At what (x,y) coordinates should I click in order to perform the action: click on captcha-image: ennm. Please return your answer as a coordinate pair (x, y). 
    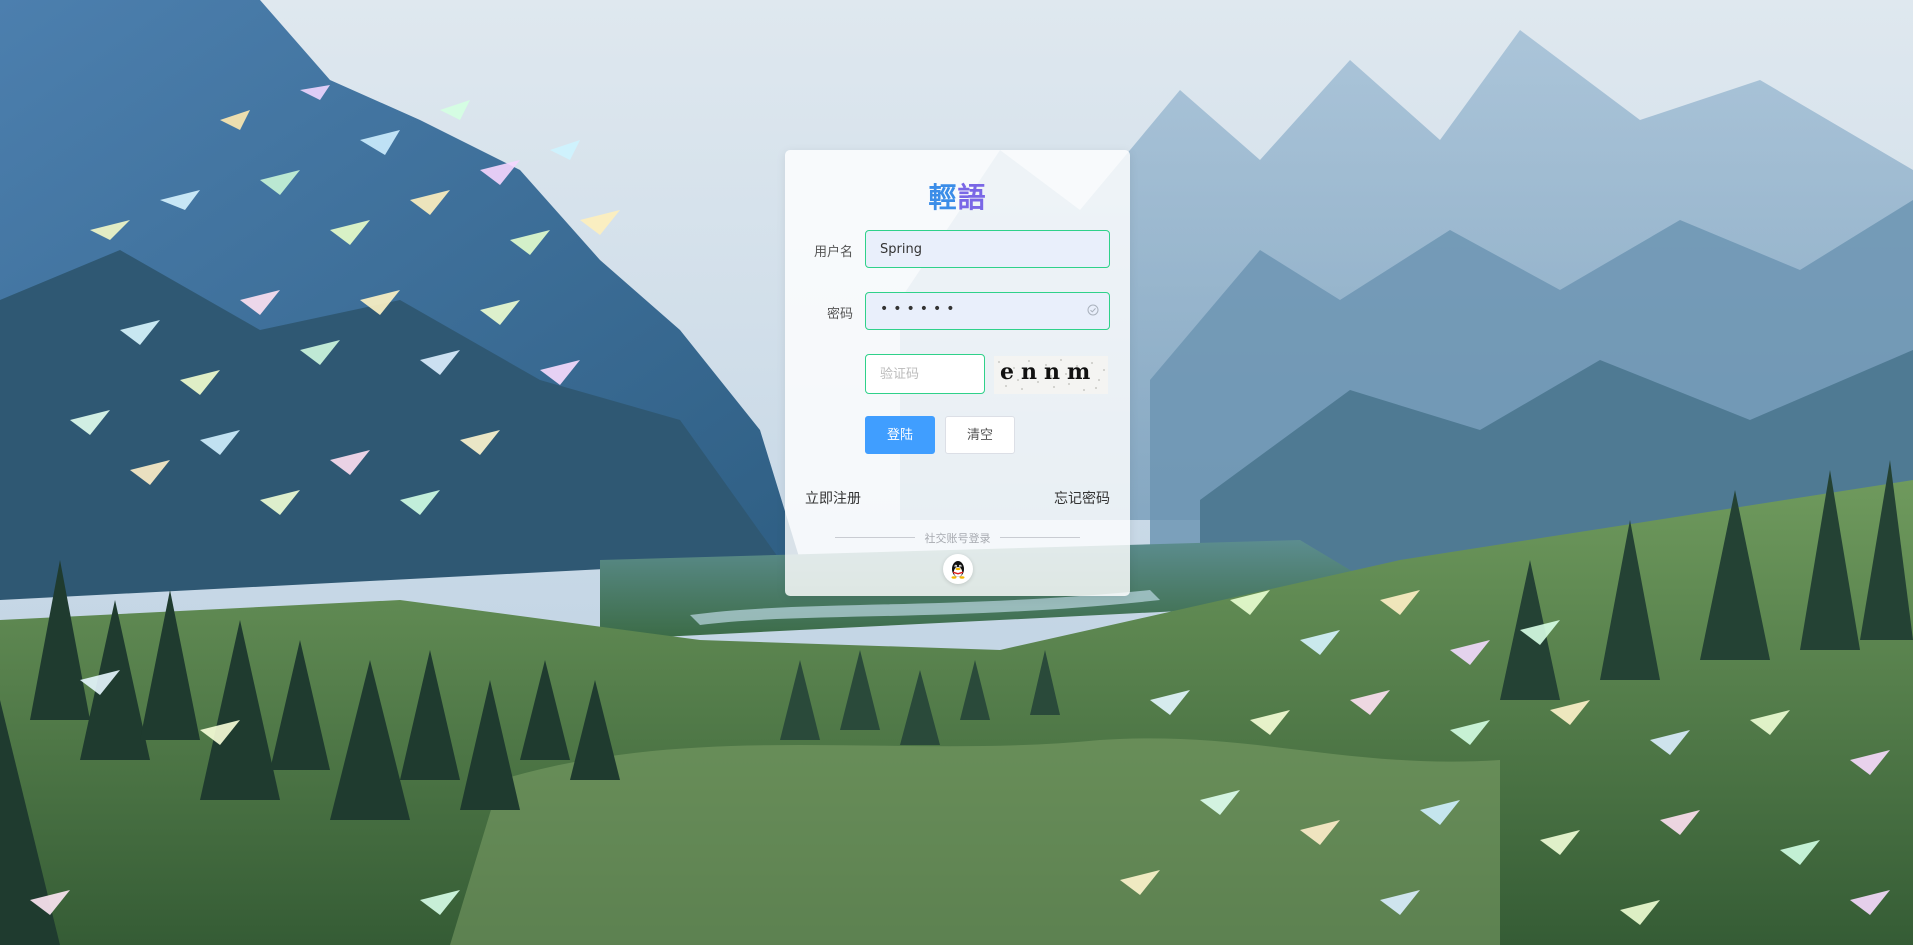
    Looking at the image, I should click on (1051, 375).